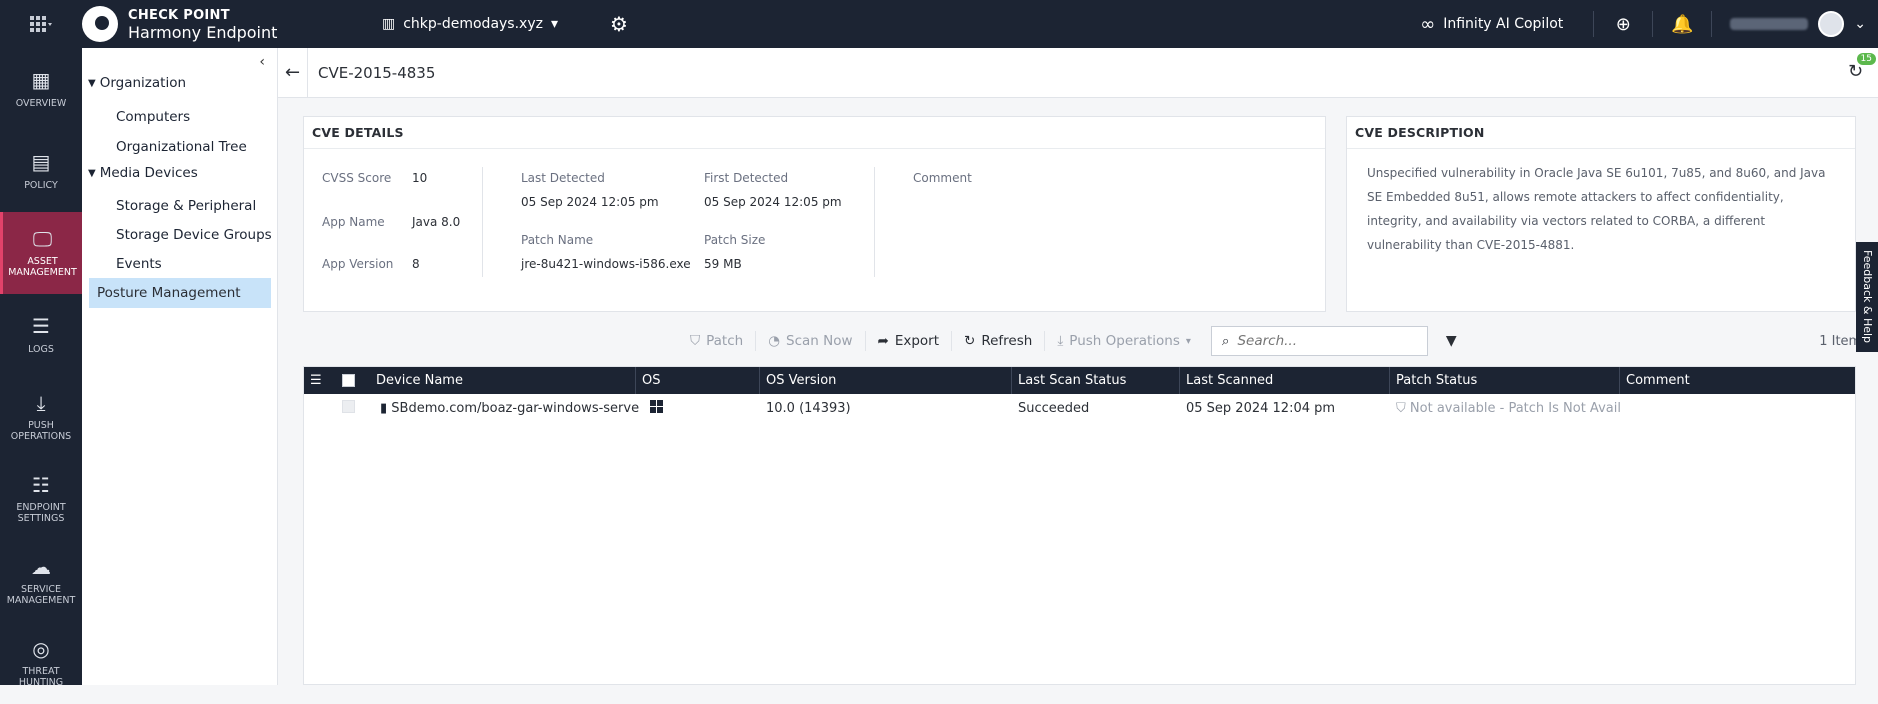 Image resolution: width=1878 pixels, height=704 pixels. What do you see at coordinates (557, 240) in the screenshot?
I see `patch-name-label: Patch Name` at bounding box center [557, 240].